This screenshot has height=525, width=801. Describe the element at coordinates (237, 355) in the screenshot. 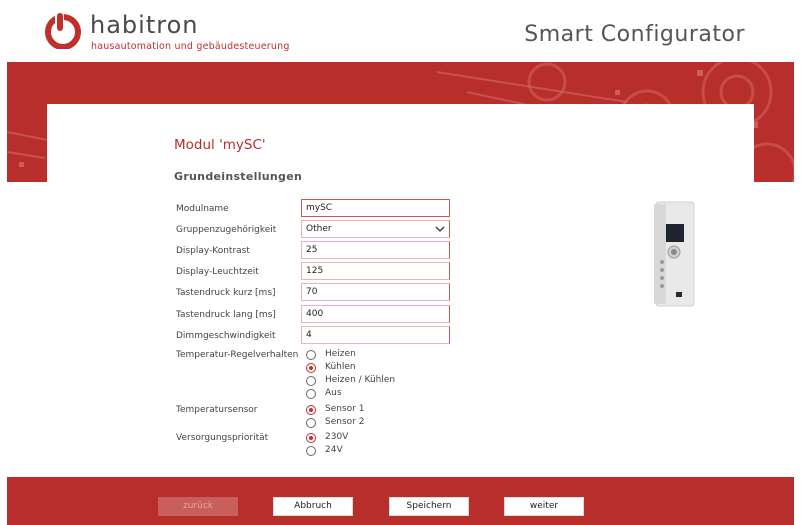

I see `field-label-regelverhalten: Temperatur-Regelverhalten` at that location.